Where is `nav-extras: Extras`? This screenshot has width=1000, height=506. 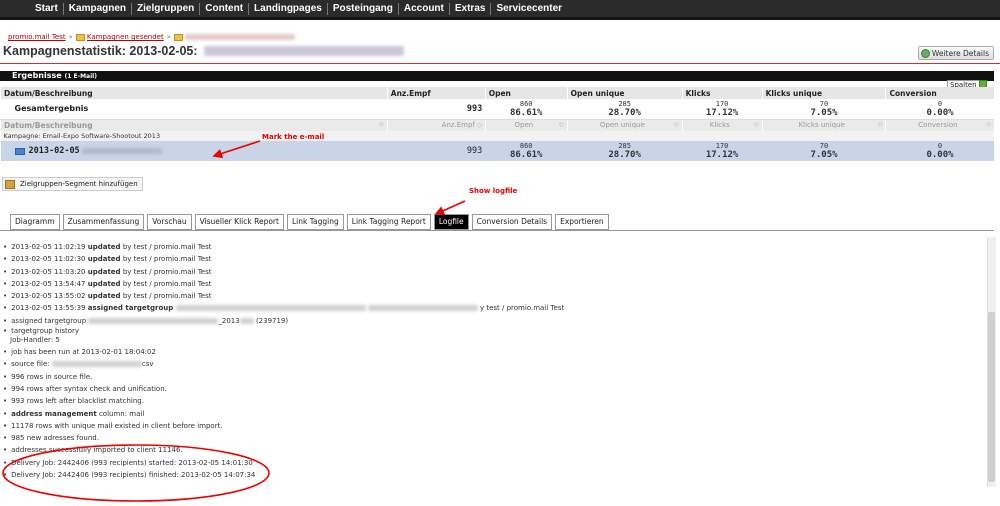
nav-extras: Extras is located at coordinates (471, 8).